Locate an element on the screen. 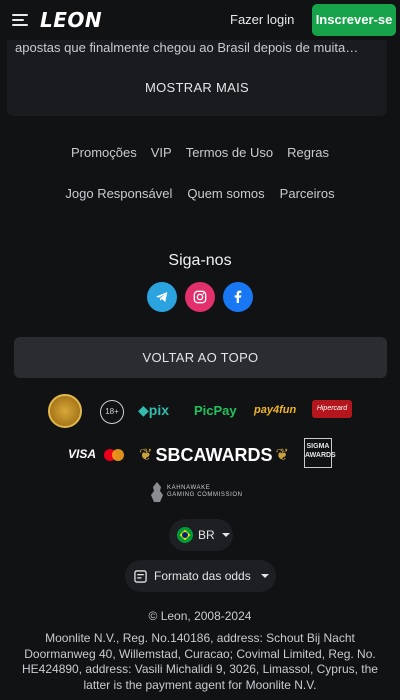  footer-links-row-1: Promoções VIP Termos de Uso Regras is located at coordinates (200, 152).